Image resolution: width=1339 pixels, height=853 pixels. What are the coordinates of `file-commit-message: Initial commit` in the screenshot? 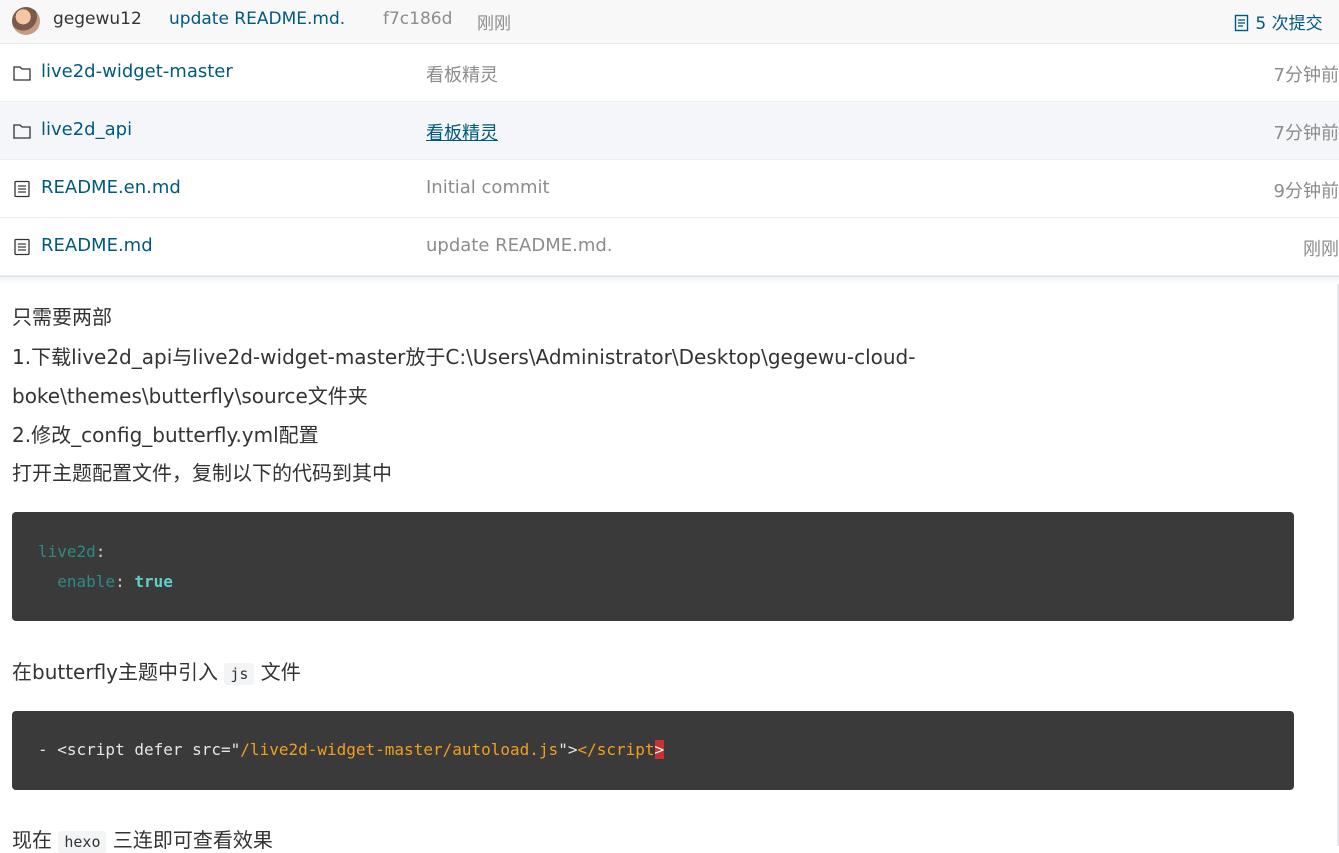 It's located at (488, 187).